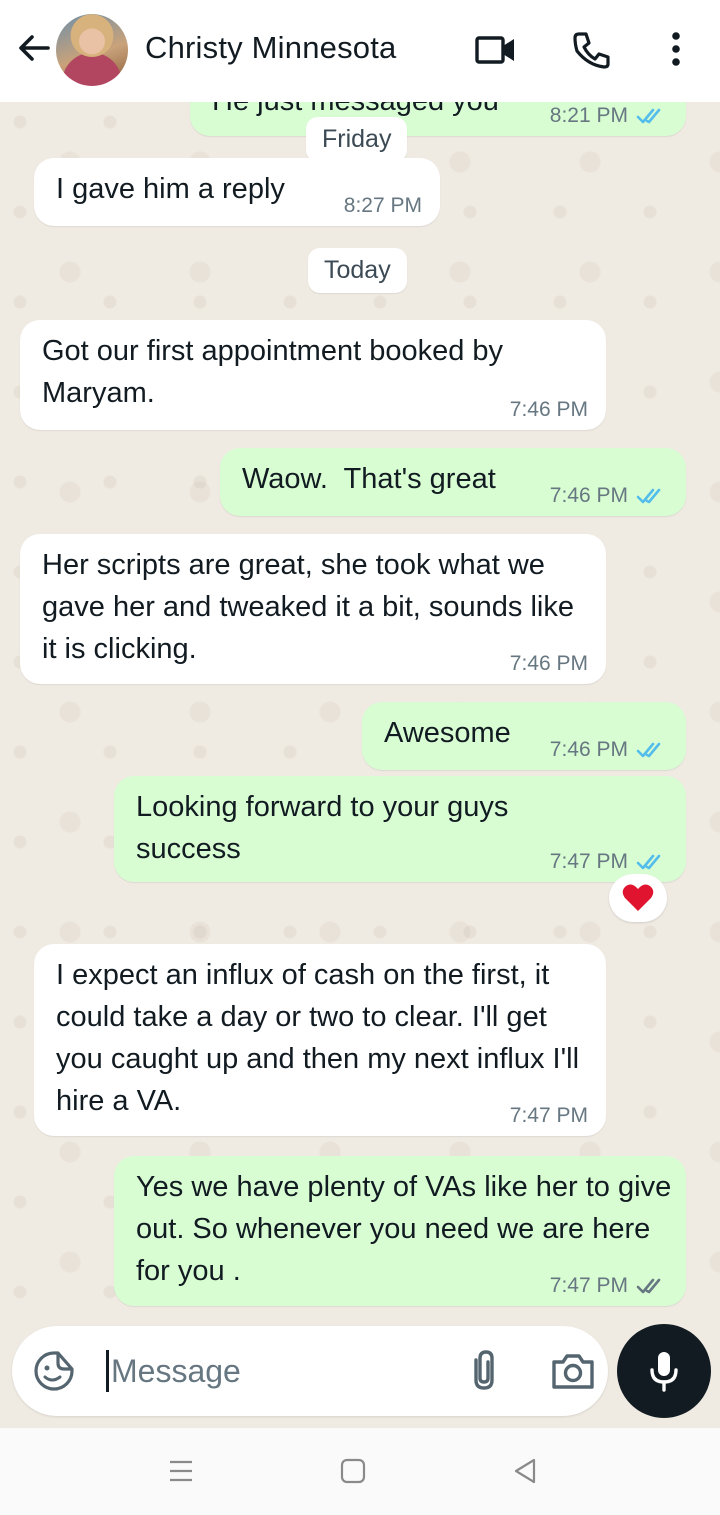 This screenshot has height=1515, width=720. What do you see at coordinates (438, 119) in the screenshot?
I see `message-bubble-outgoing: He just messaged you 8:21 PM` at bounding box center [438, 119].